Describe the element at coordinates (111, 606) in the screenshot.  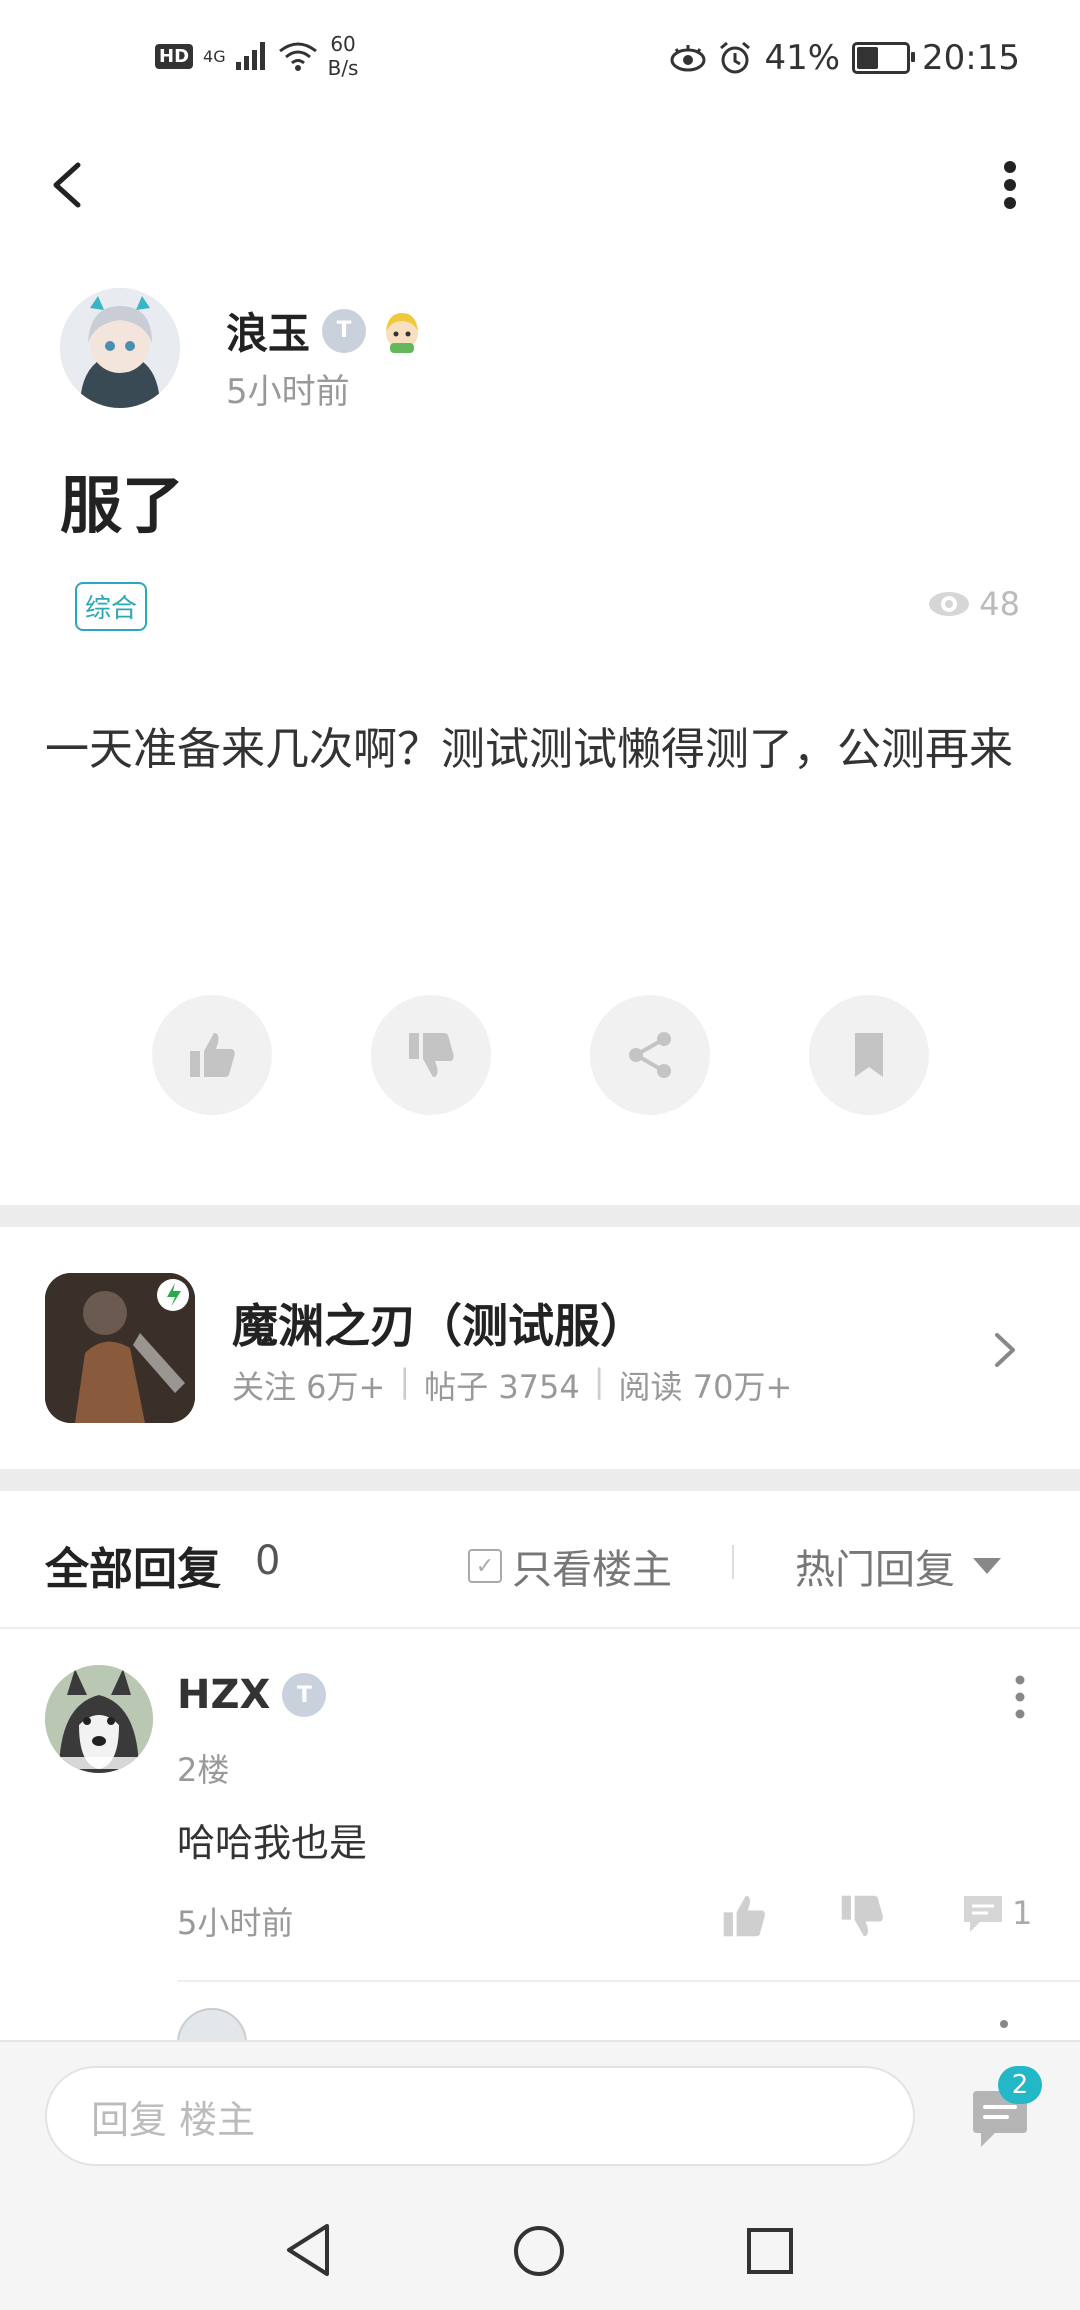
I see `category-tag: 综合` at that location.